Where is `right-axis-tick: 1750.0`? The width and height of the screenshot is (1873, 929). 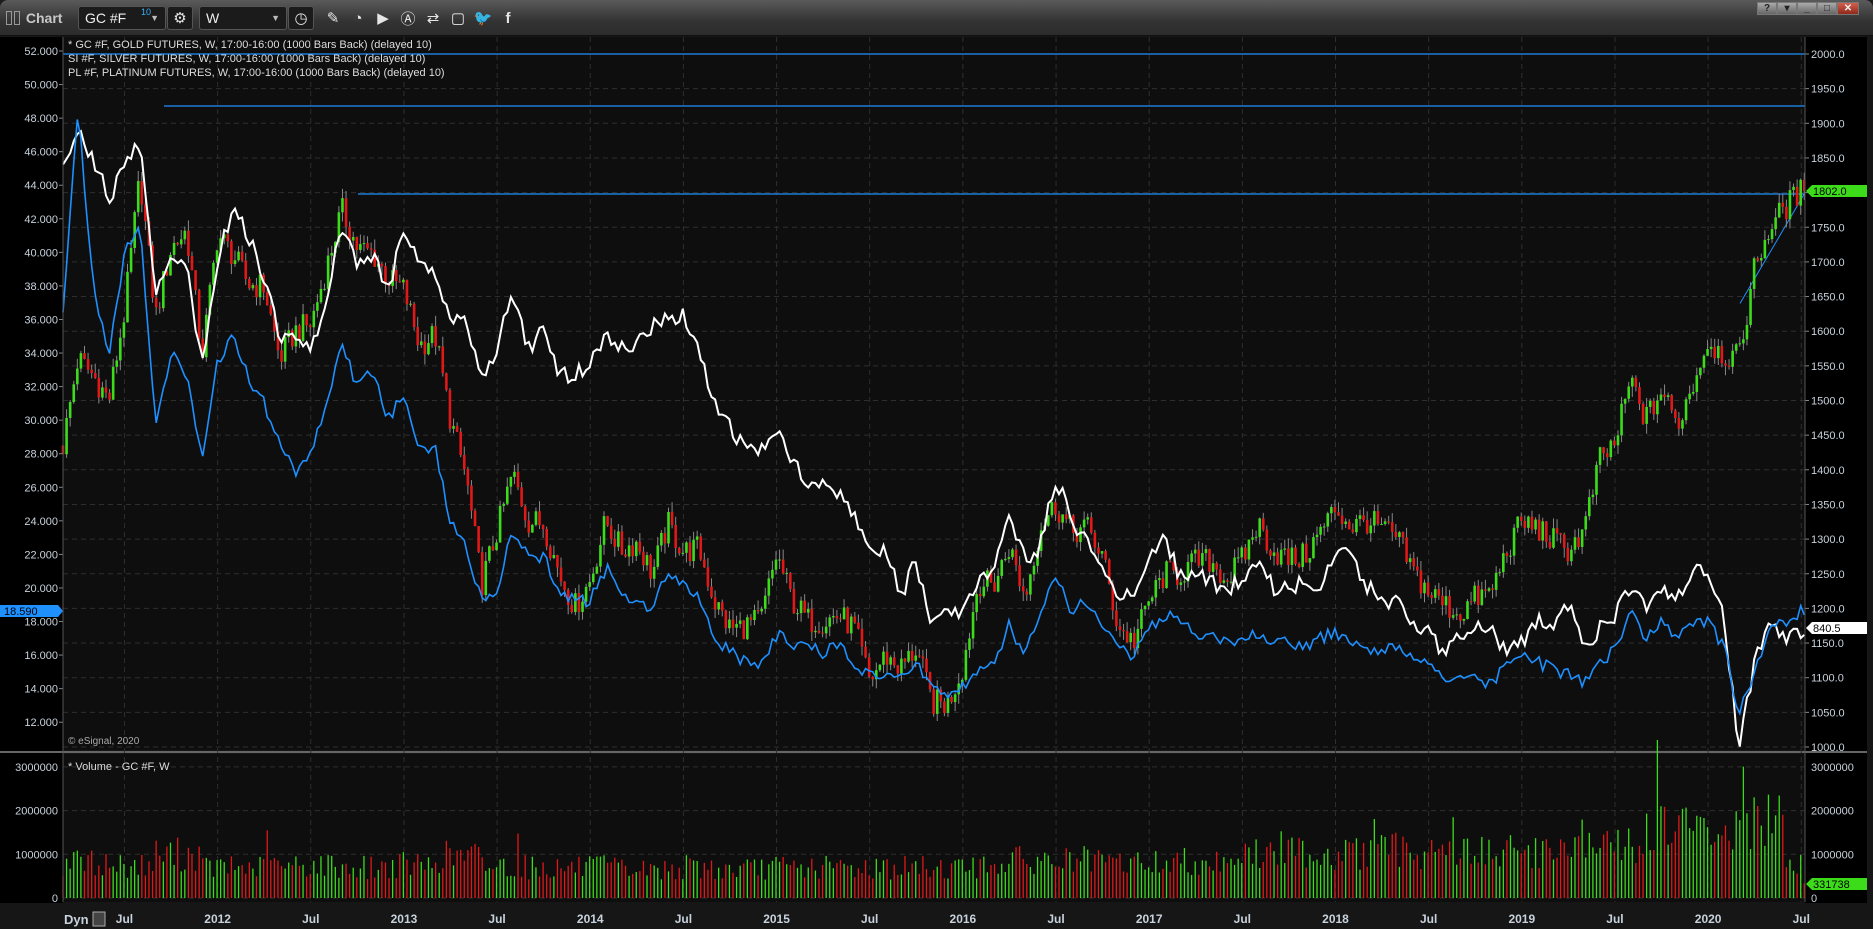
right-axis-tick: 1750.0 is located at coordinates (1828, 228).